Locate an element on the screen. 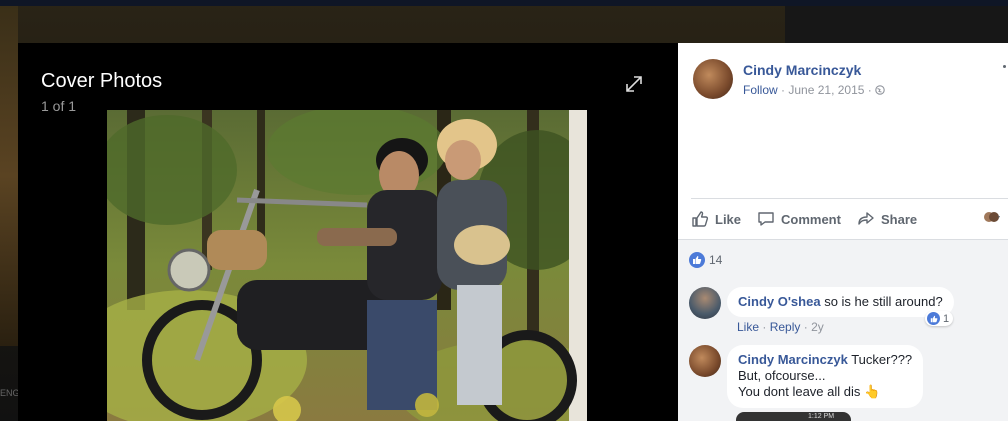 This screenshot has width=1008, height=421. comment-text-line: Tucker??? is located at coordinates (882, 359).